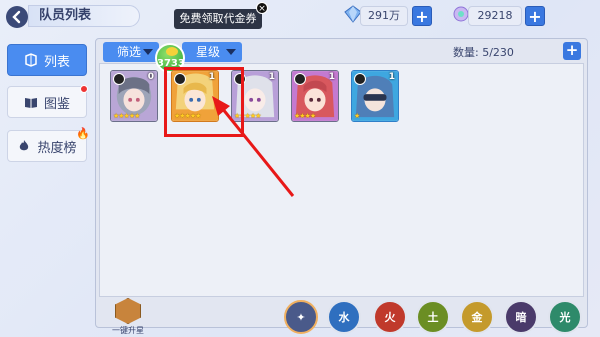  Describe the element at coordinates (315, 96) in the screenshot. I see `character-card: 1 ★★★★` at that location.